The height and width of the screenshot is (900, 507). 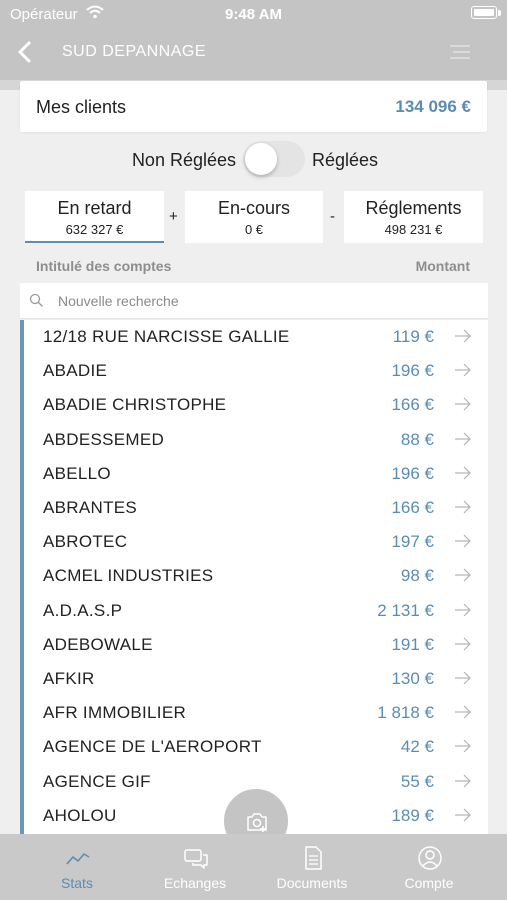 I want to click on chat-icon, so click(x=196, y=859).